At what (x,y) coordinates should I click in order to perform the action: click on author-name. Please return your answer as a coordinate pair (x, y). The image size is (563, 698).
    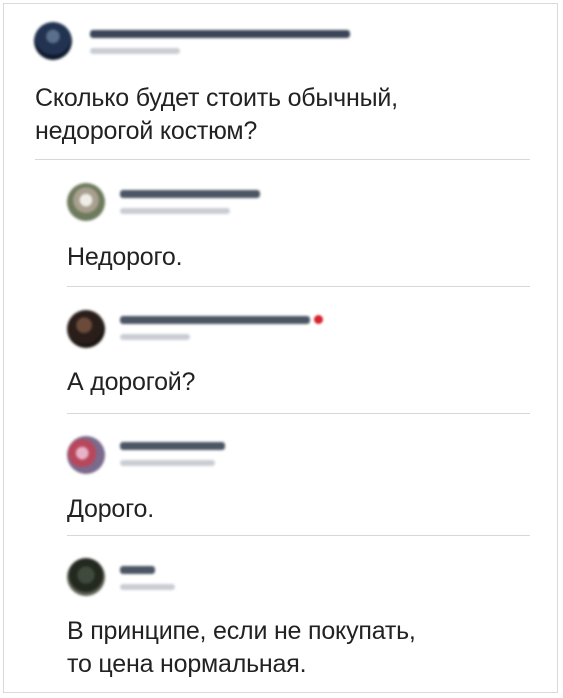
    Looking at the image, I should click on (220, 34).